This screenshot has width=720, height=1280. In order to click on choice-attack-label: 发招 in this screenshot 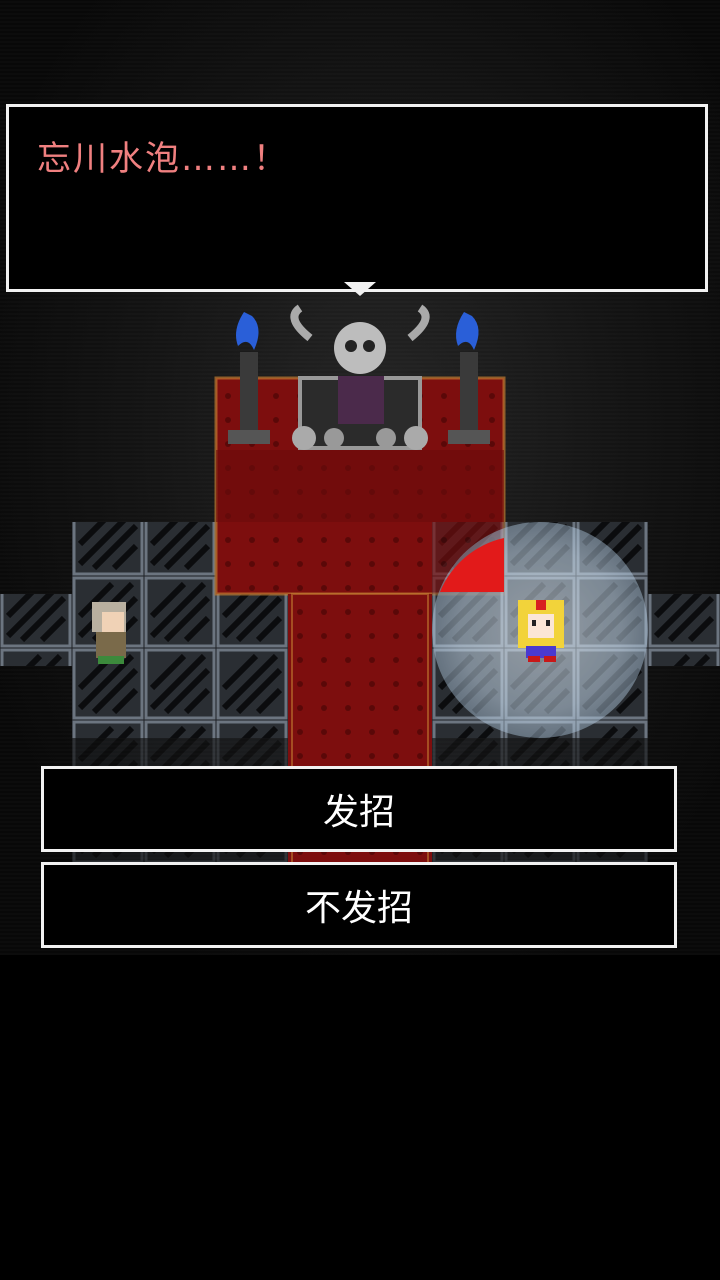, I will do `click(358, 812)`.